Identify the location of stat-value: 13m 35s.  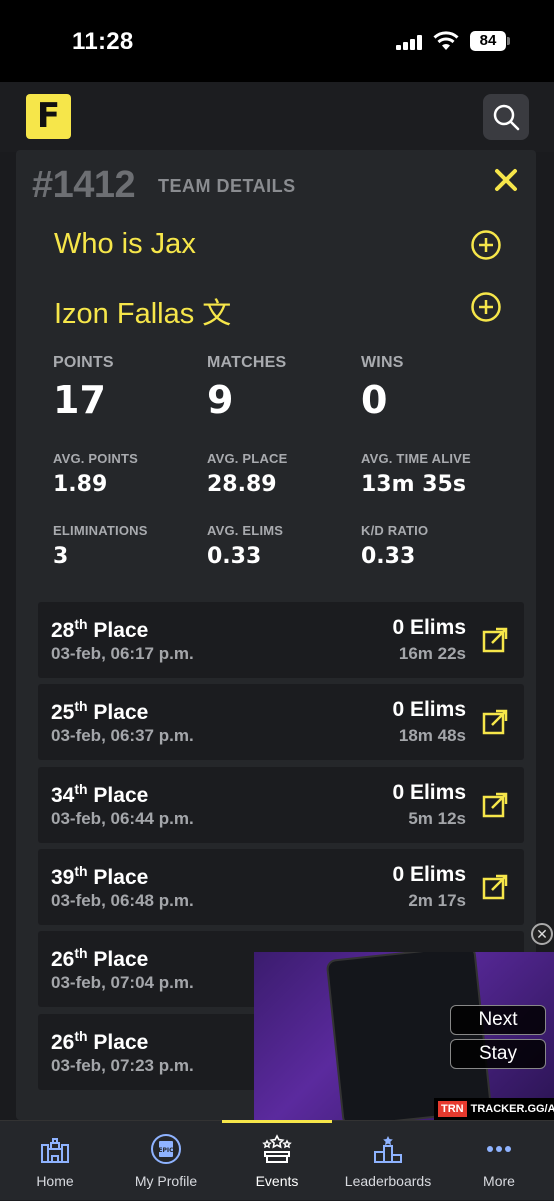
(413, 484).